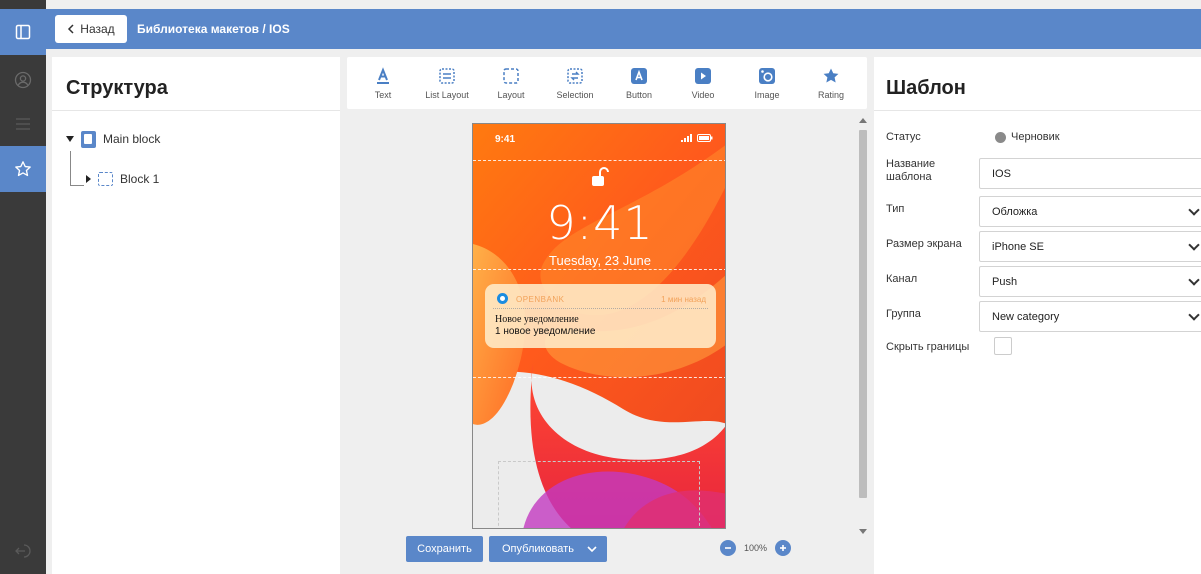 The width and height of the screenshot is (1201, 574). Describe the element at coordinates (23, 4) in the screenshot. I see `sidebar-toggle-button` at that location.